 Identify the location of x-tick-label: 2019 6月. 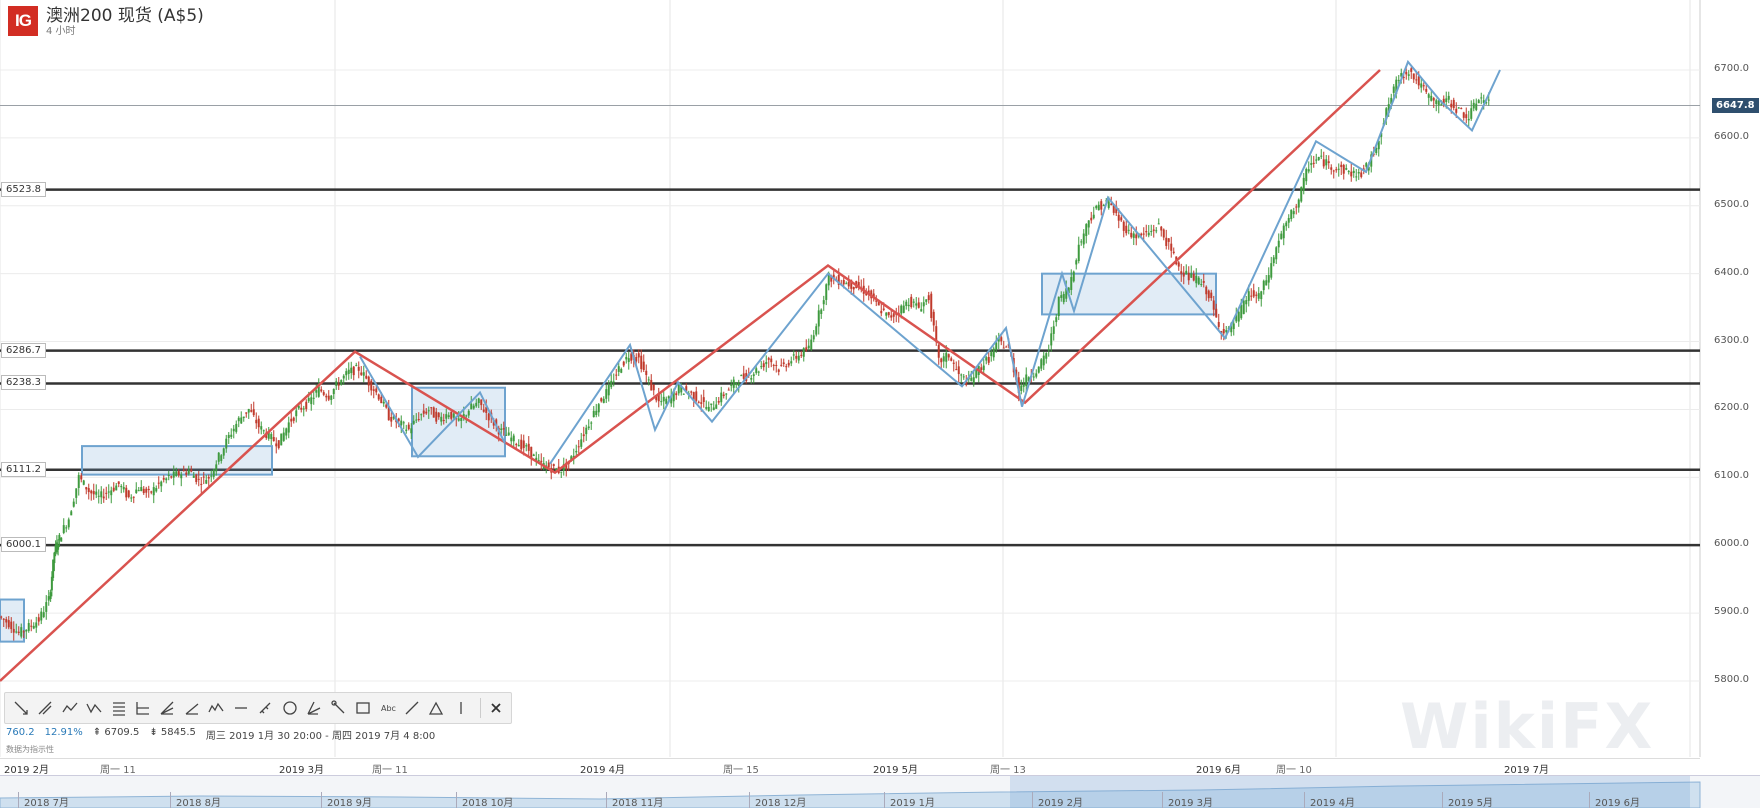
(1218, 770).